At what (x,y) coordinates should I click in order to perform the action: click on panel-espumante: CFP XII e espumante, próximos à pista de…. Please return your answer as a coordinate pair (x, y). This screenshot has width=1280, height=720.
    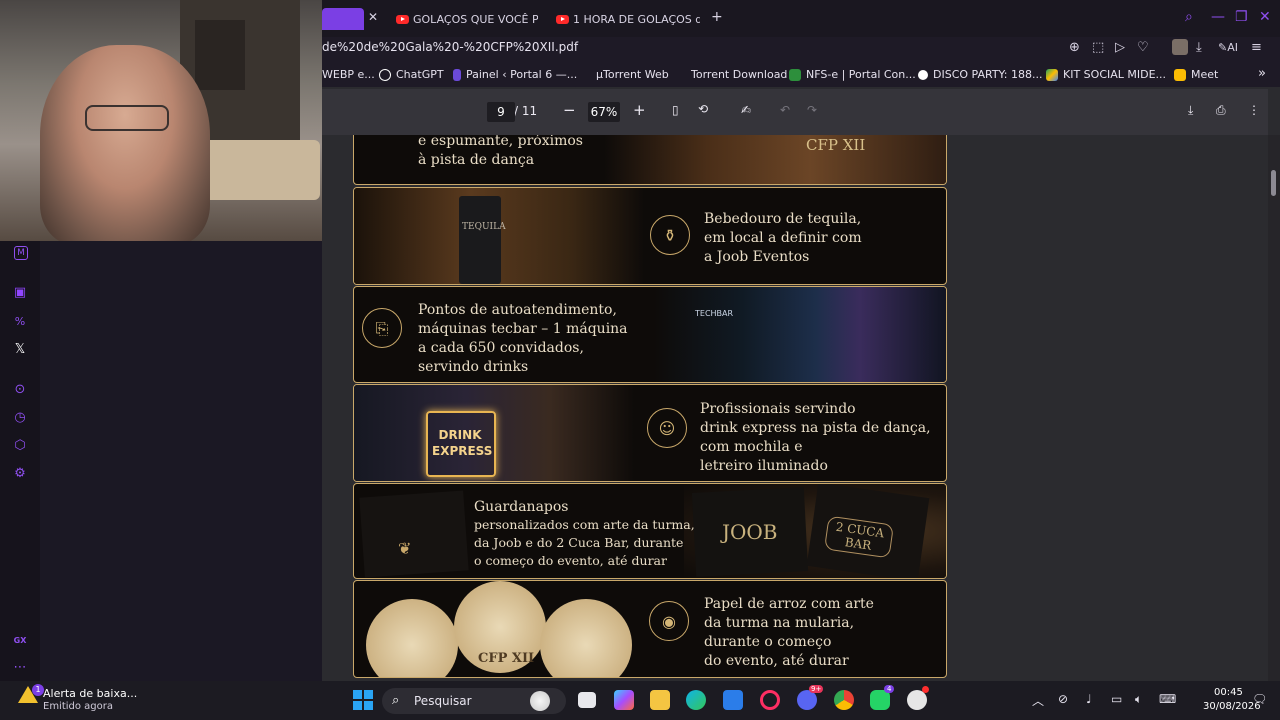
    Looking at the image, I should click on (650, 160).